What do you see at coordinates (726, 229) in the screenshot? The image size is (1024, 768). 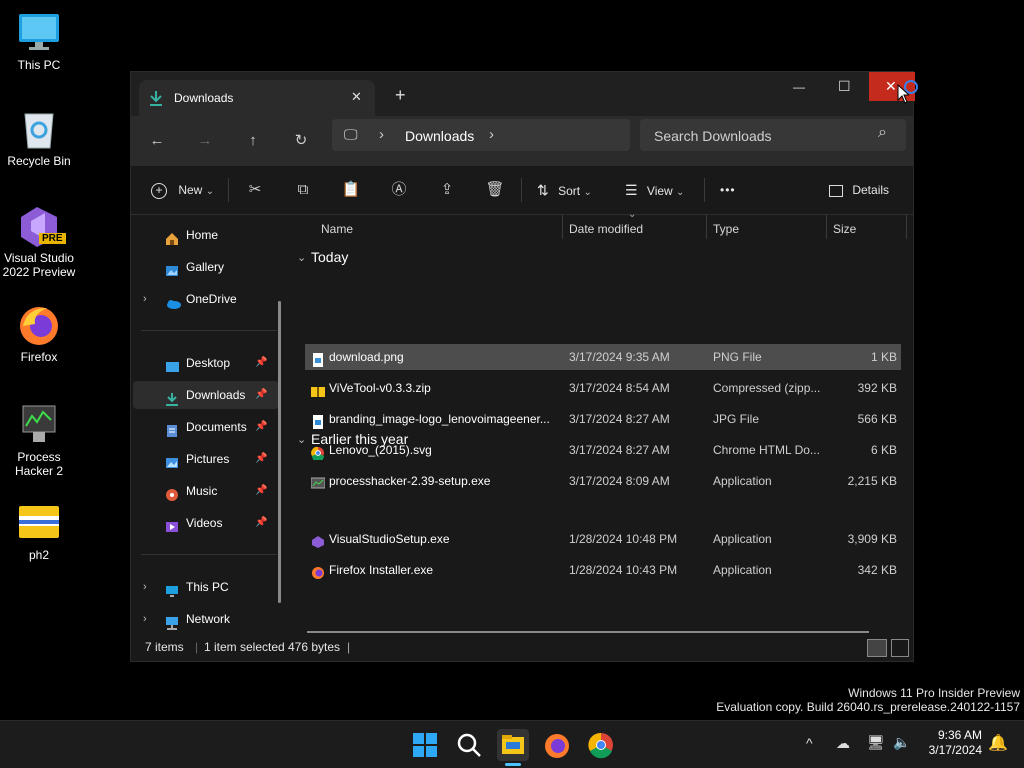 I see `column-header-type: Type` at bounding box center [726, 229].